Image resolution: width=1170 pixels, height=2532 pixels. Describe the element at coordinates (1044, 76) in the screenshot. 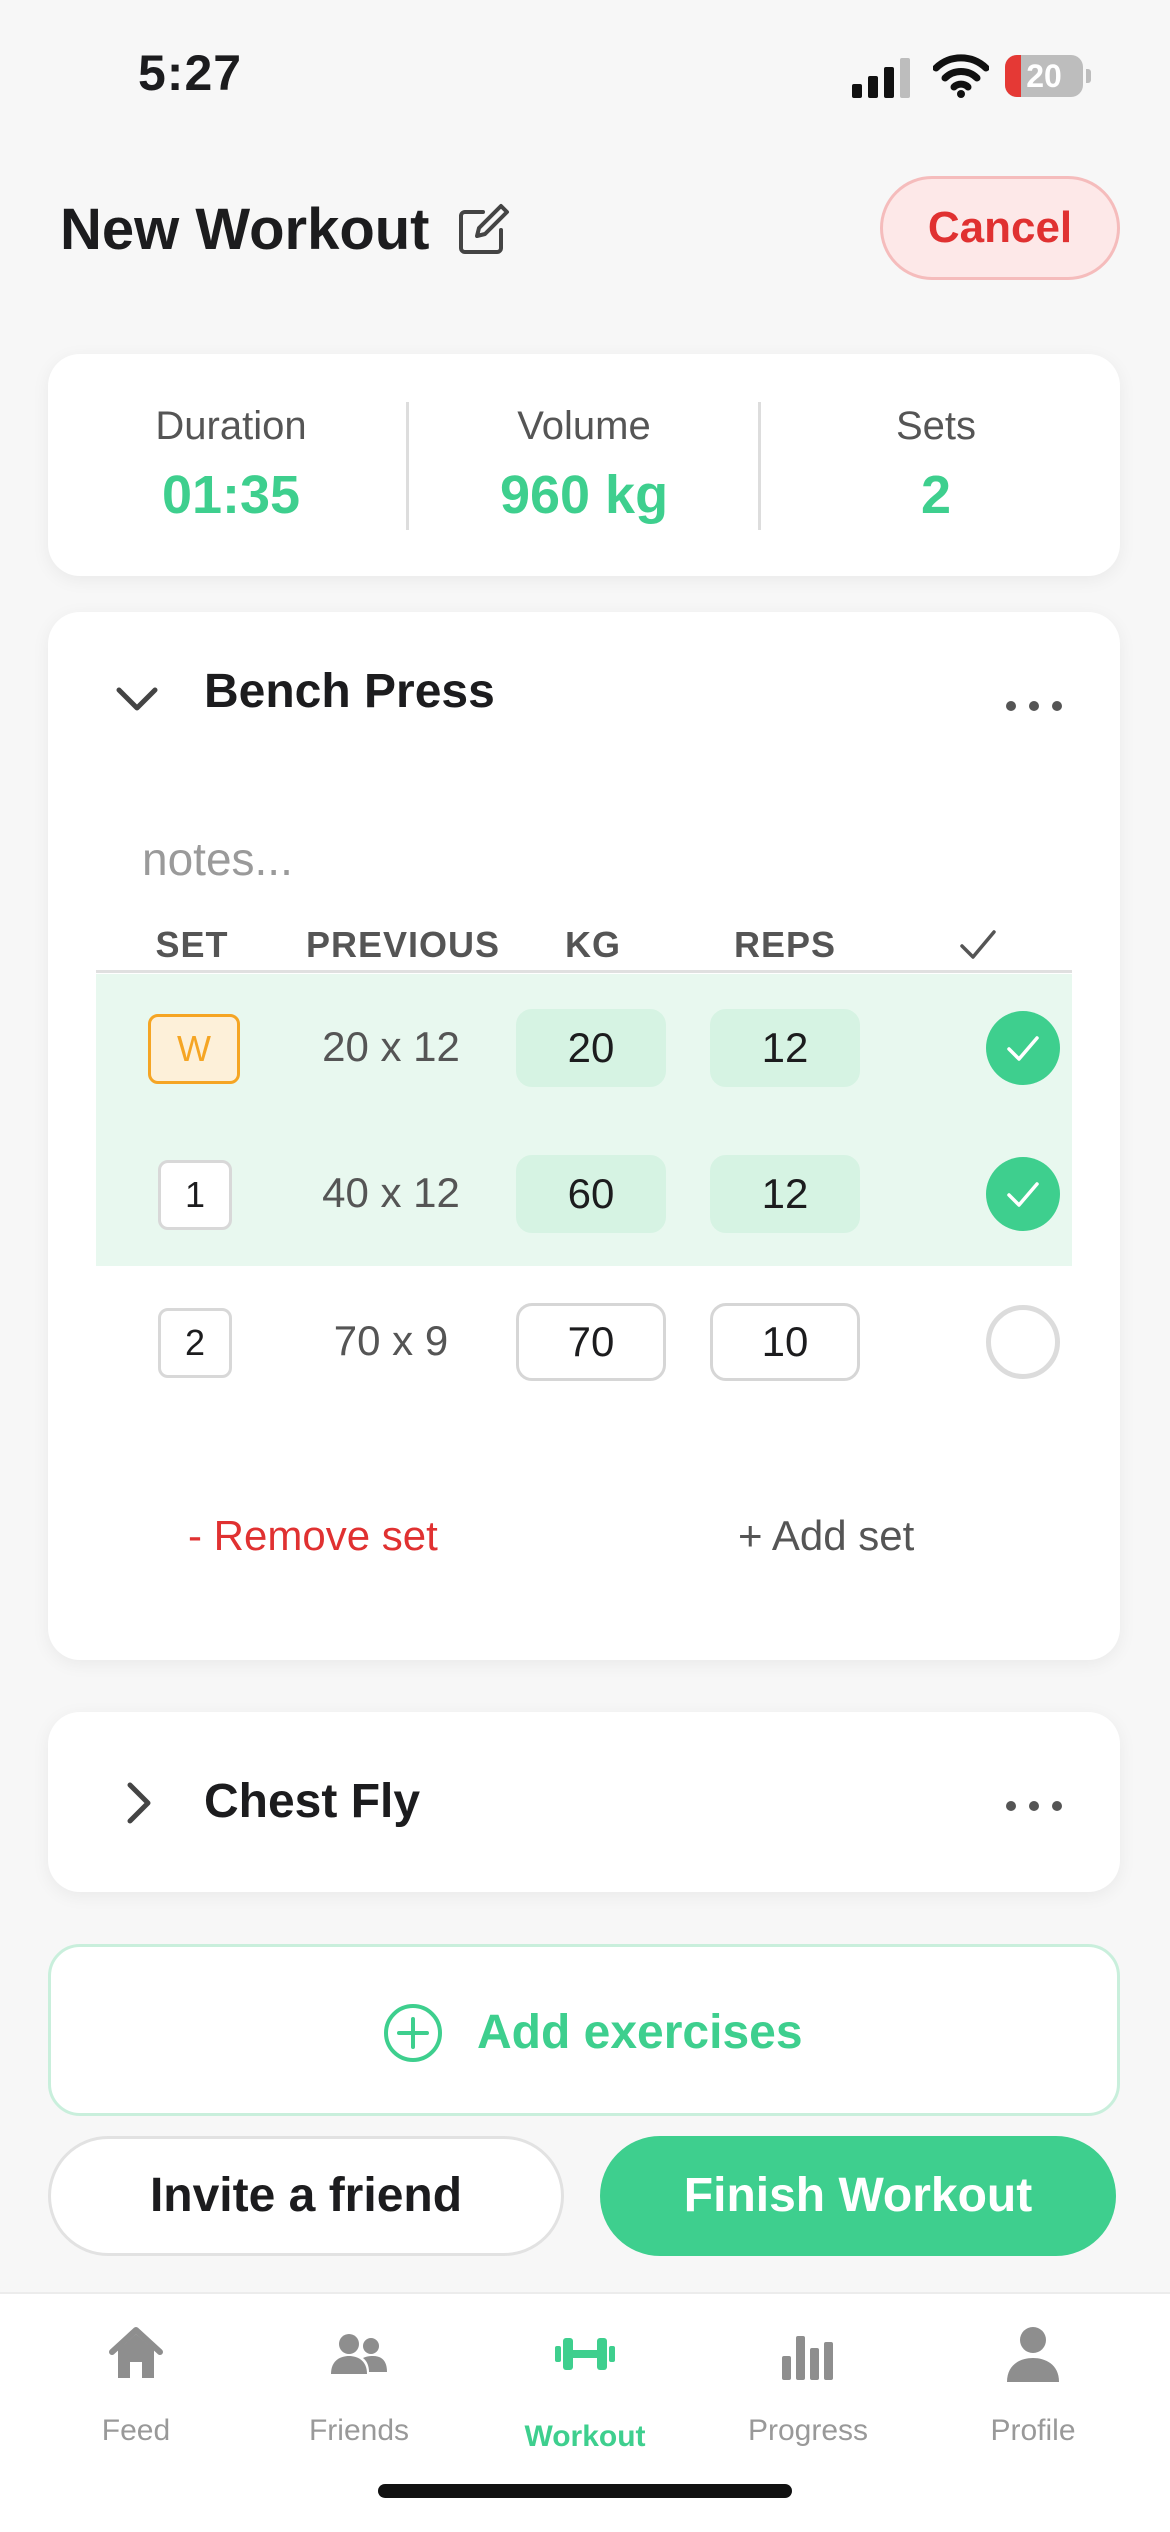

I see `battery-level: 20` at that location.